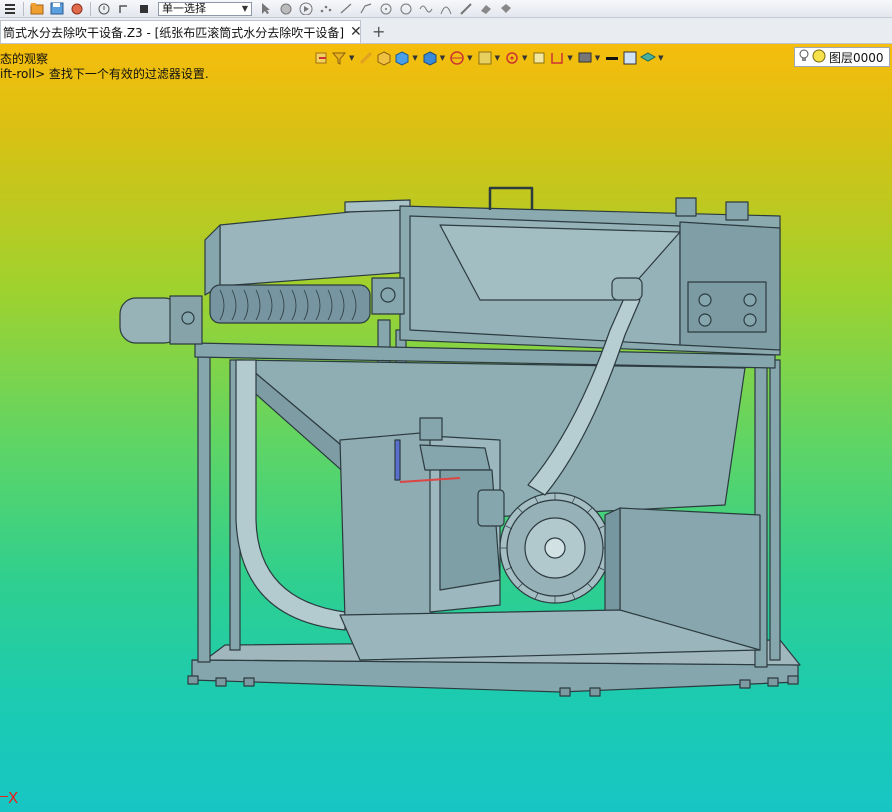  What do you see at coordinates (648, 58) in the screenshot?
I see `layer-manager-icon` at bounding box center [648, 58].